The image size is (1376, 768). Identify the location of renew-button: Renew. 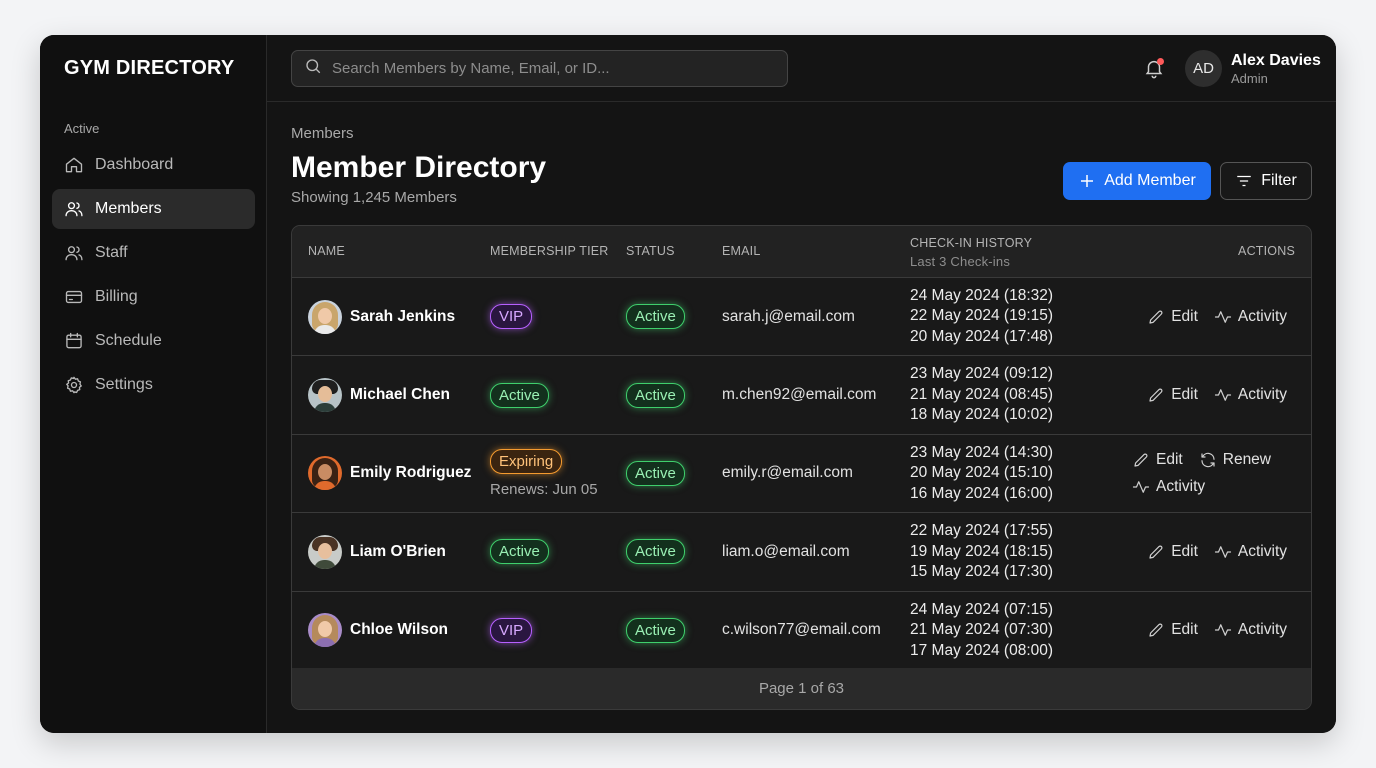
(1235, 460).